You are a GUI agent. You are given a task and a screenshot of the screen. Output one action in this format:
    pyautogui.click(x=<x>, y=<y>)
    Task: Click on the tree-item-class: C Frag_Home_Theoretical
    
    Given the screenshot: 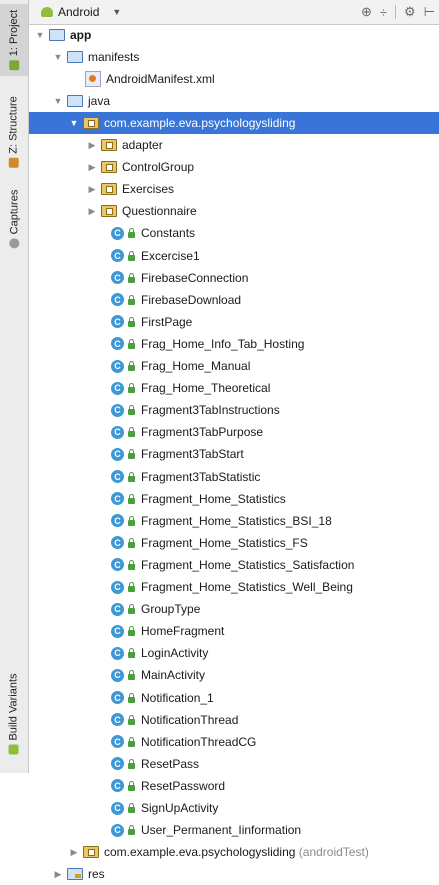 What is the action you would take?
    pyautogui.click(x=234, y=388)
    